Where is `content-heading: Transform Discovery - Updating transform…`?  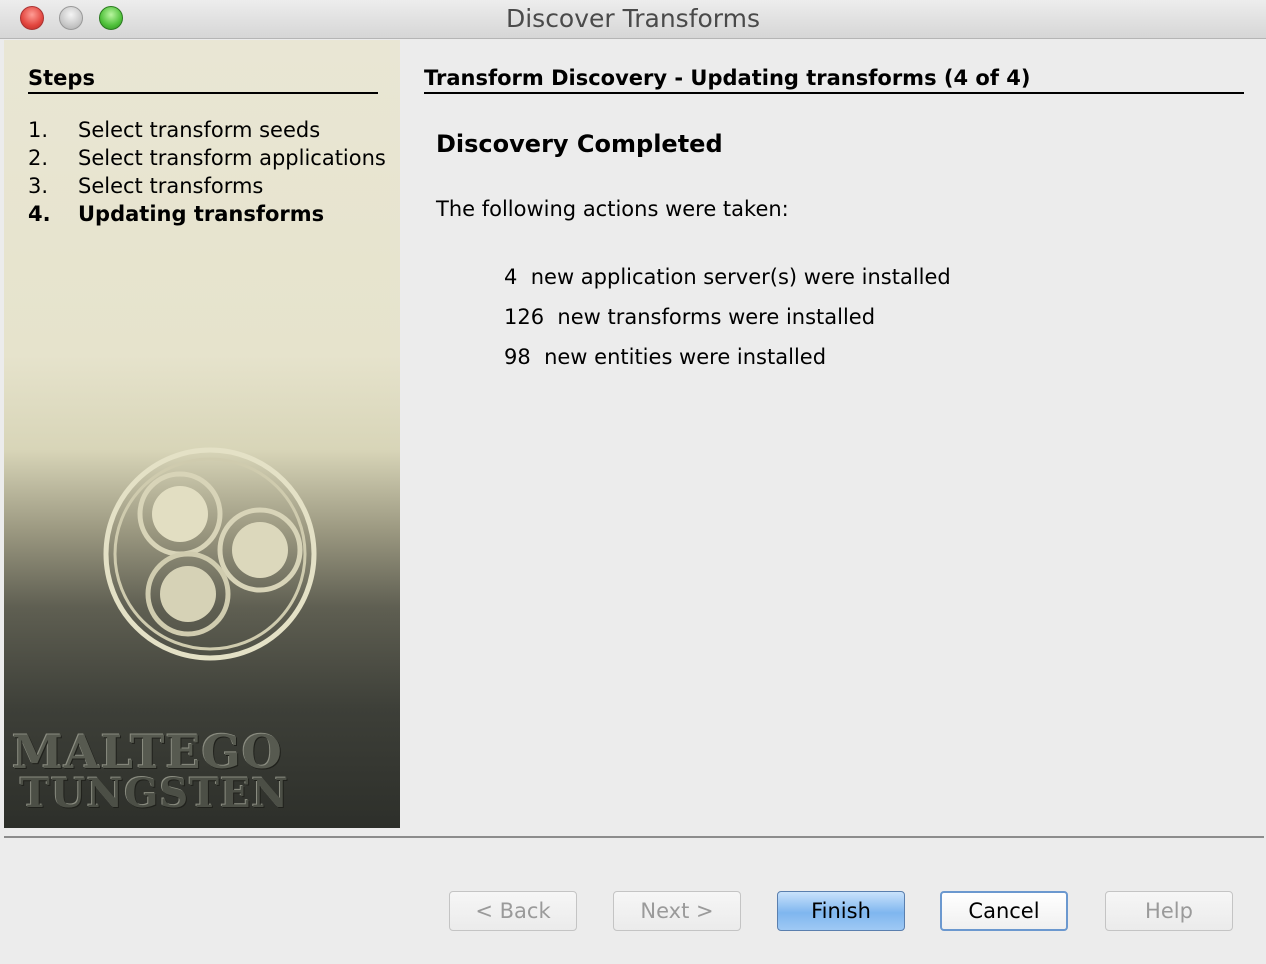 content-heading: Transform Discovery - Updating transform… is located at coordinates (834, 79).